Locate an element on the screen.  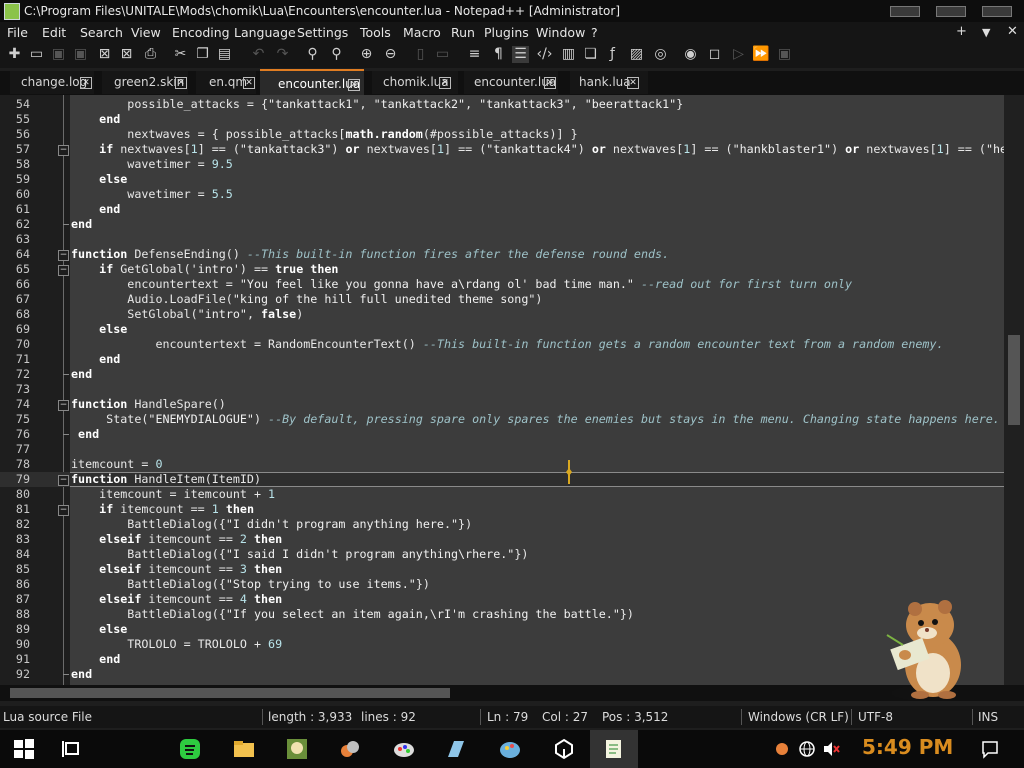
tab-list-dropdown-icon: ▼ is located at coordinates (986, 32).